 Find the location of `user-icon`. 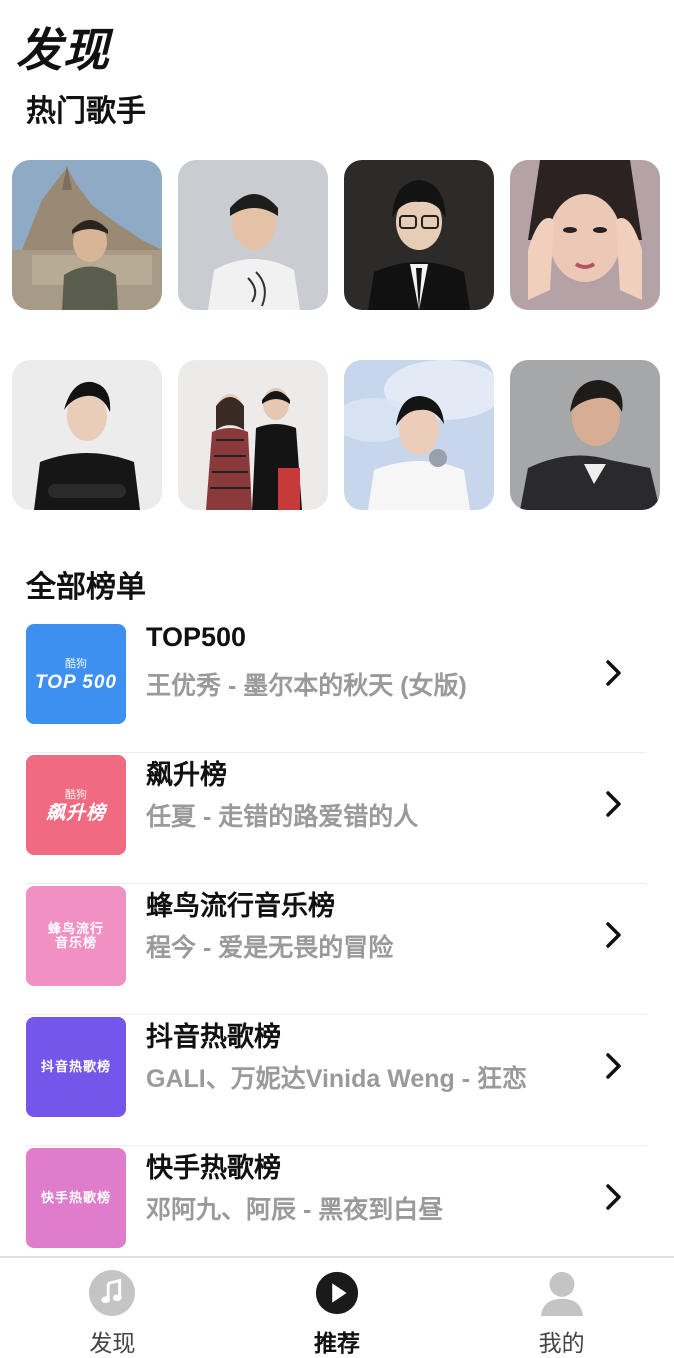

user-icon is located at coordinates (561, 1293).